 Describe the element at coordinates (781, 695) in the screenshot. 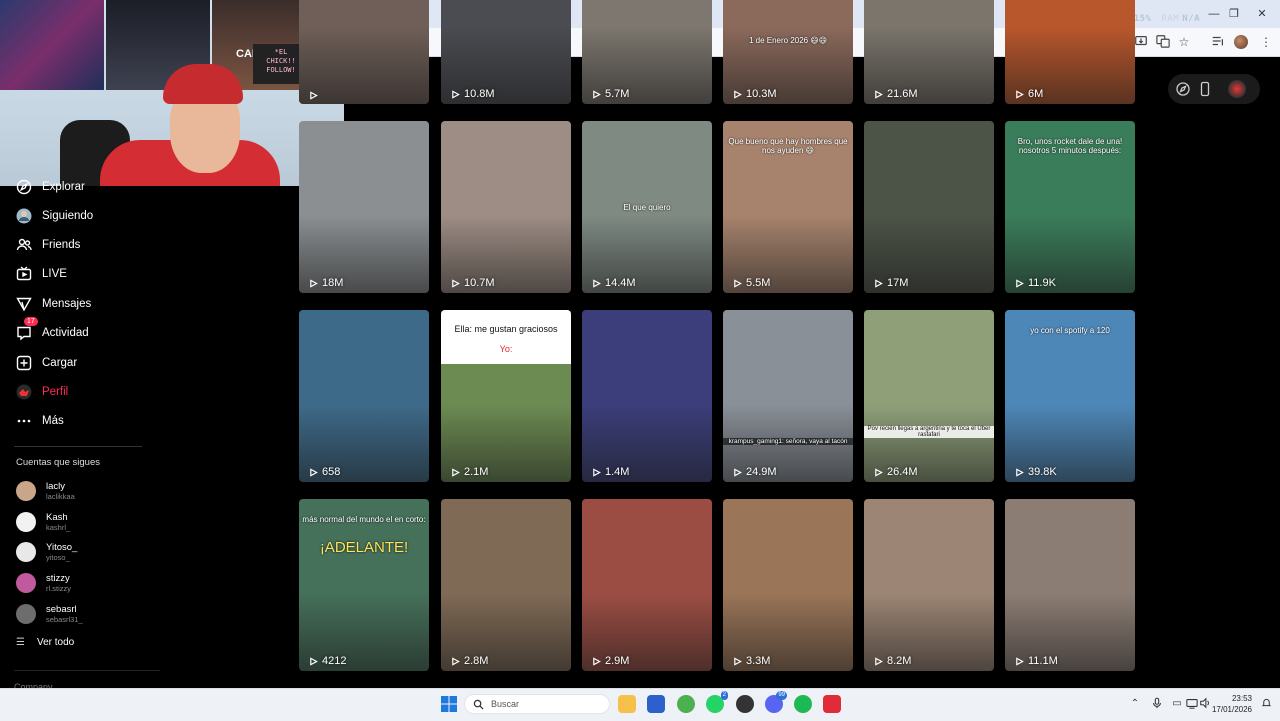

I see `taskbar-badge: 99` at that location.